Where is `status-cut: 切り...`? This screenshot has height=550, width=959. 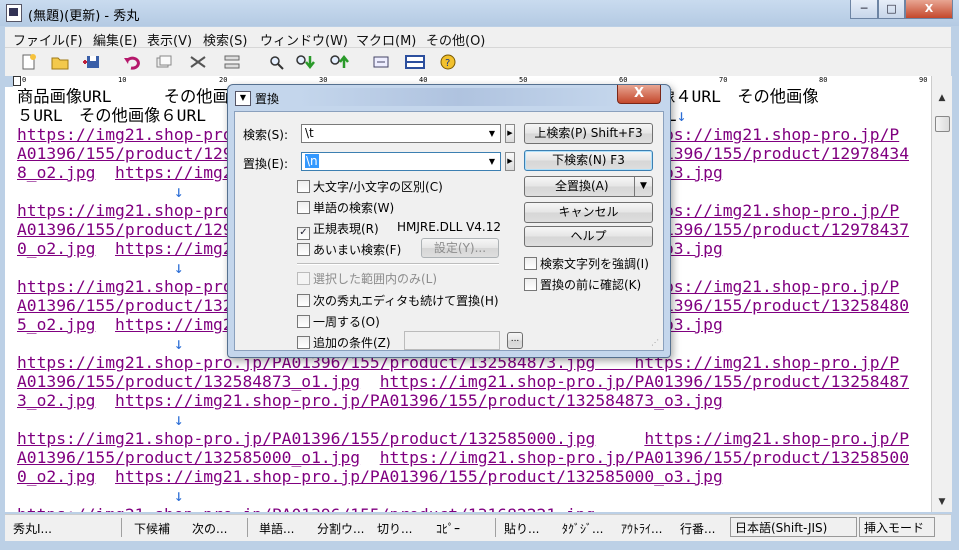
status-cut: 切り... is located at coordinates (394, 528).